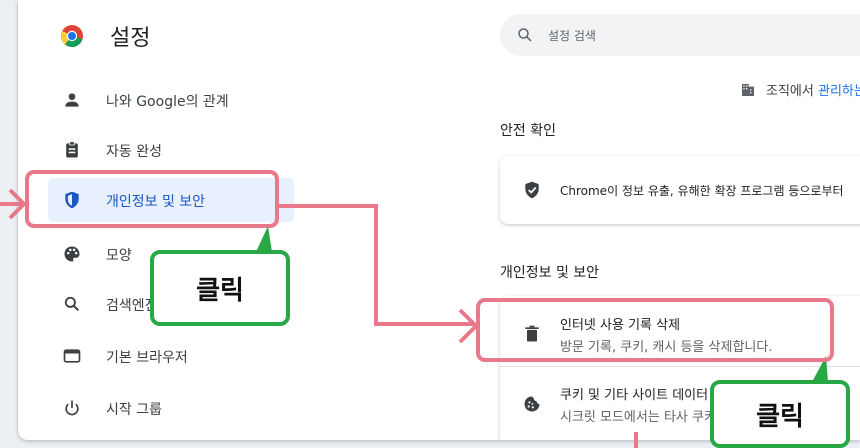 This screenshot has width=860, height=448. I want to click on privacy-security-highlight, so click(152, 199).